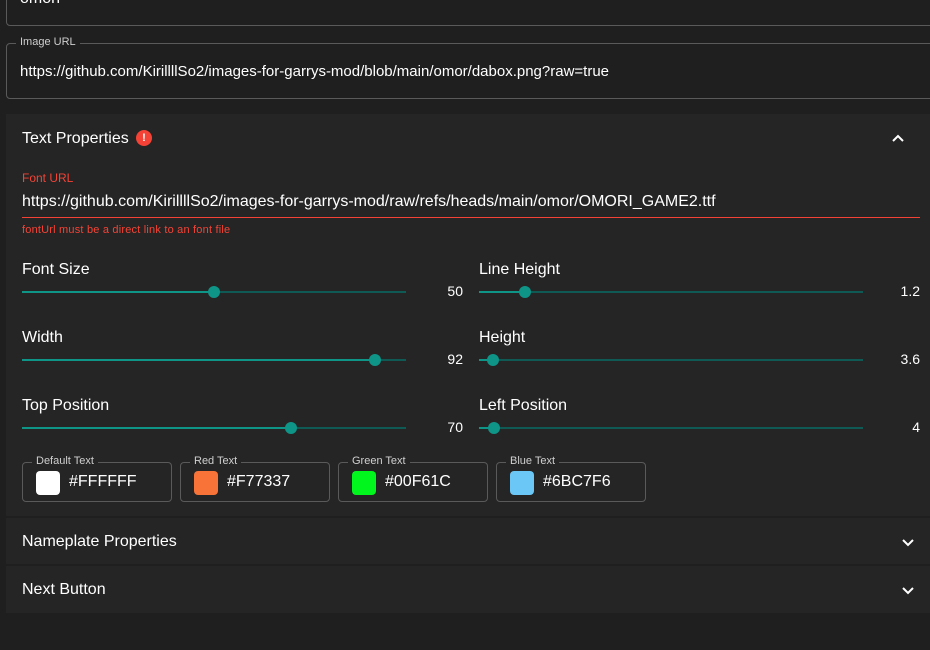 This screenshot has width=930, height=650. Describe the element at coordinates (455, 359) in the screenshot. I see `width-value: 92` at that location.